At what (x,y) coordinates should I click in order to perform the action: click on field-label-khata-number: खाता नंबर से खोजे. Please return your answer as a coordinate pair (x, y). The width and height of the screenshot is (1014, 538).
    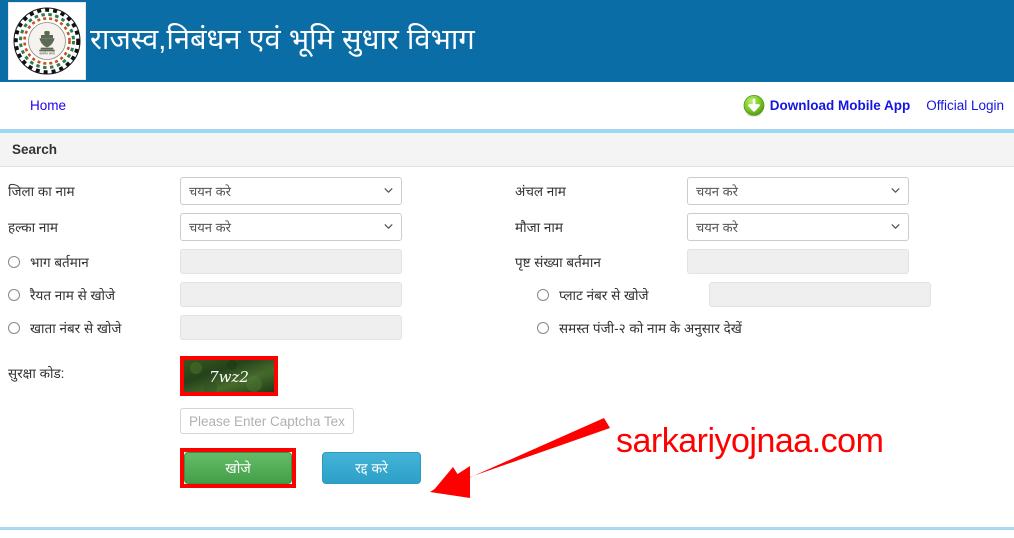
    Looking at the image, I should click on (94, 328).